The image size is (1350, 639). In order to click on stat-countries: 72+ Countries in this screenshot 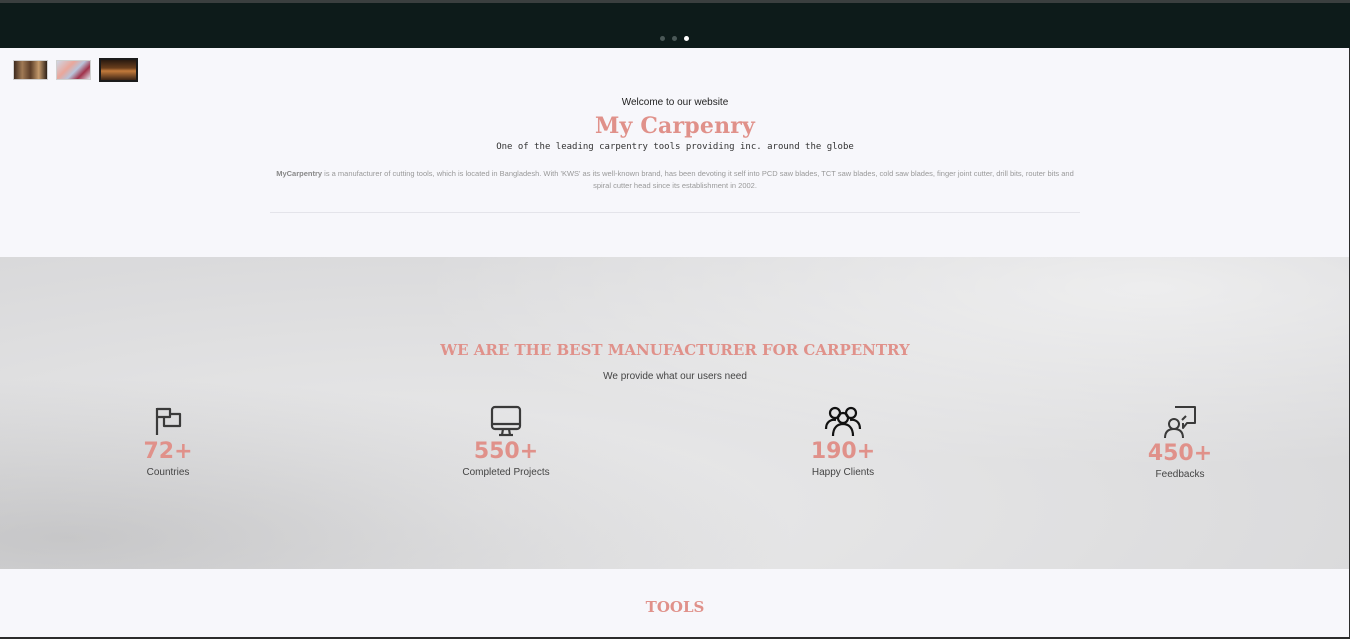, I will do `click(168, 441)`.